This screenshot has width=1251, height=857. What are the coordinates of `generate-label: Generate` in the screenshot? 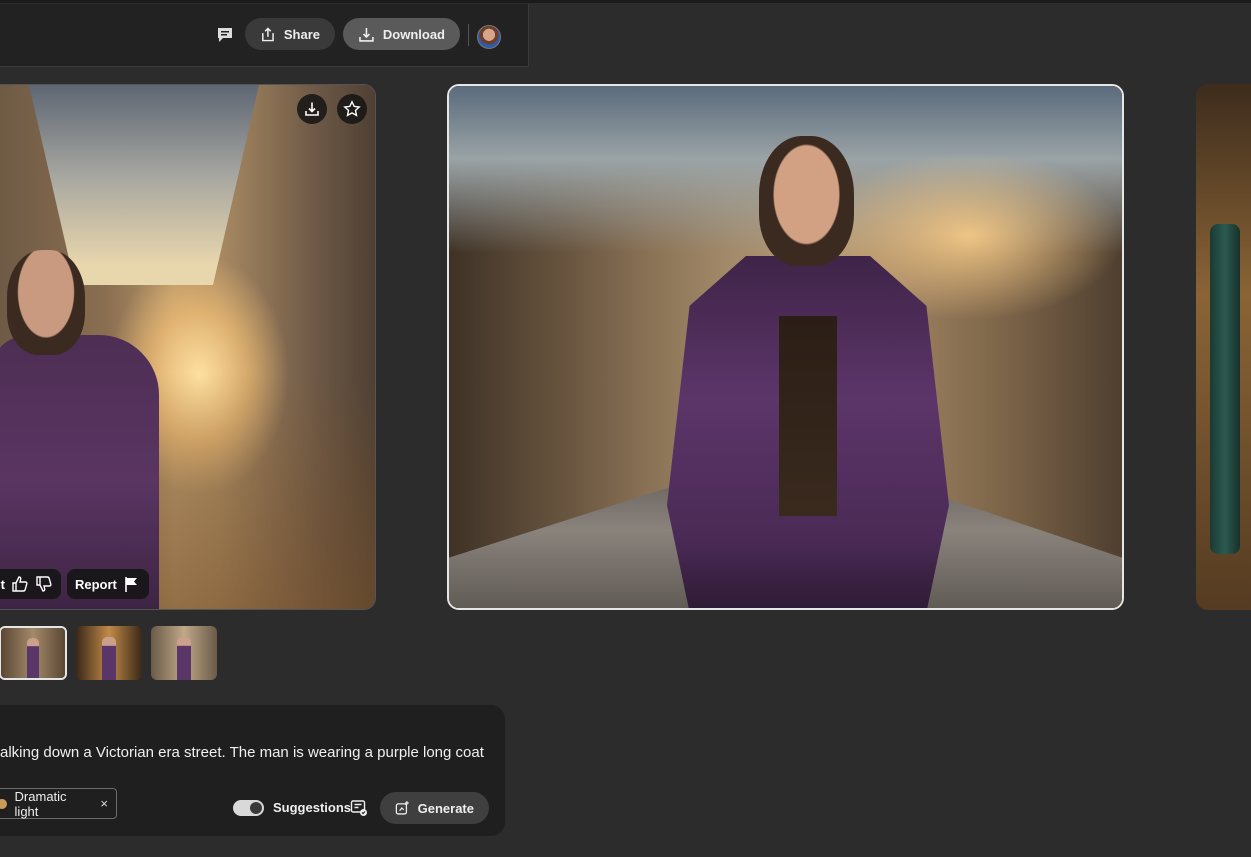 It's located at (445, 808).